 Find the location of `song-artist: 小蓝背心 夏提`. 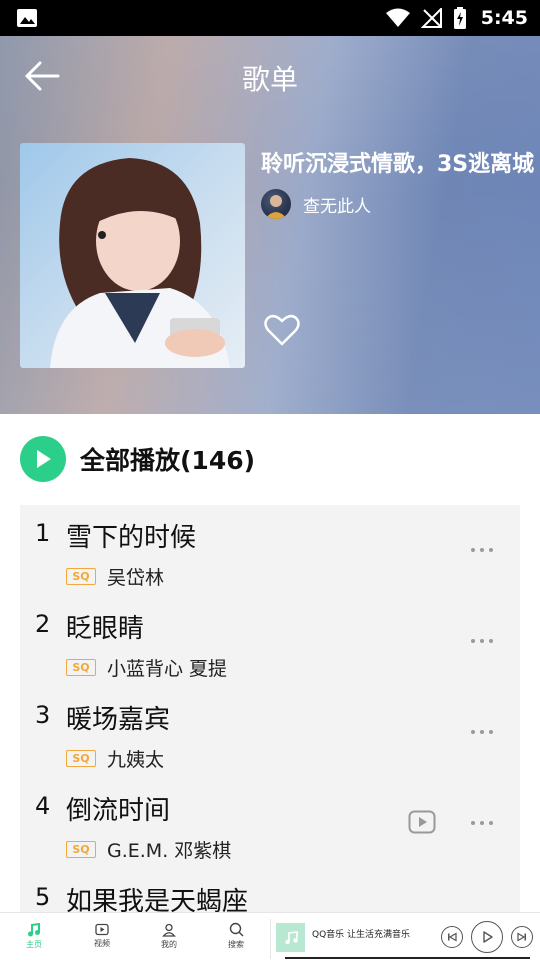

song-artist: 小蓝背心 夏提 is located at coordinates (167, 669).